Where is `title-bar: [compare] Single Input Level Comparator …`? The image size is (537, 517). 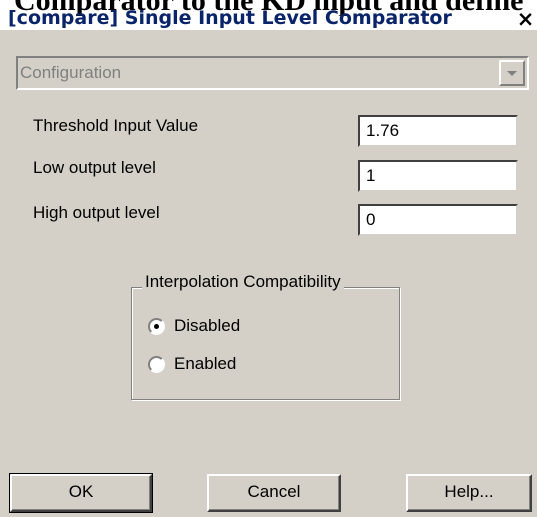 title-bar: [compare] Single Input Level Comparator … is located at coordinates (268, 15).